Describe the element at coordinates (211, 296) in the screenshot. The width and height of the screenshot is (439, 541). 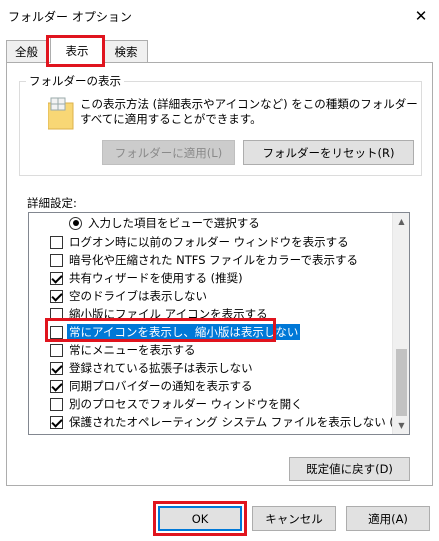
I see `list-item-hide-empty-drives: 空のドライブは表示しない` at that location.